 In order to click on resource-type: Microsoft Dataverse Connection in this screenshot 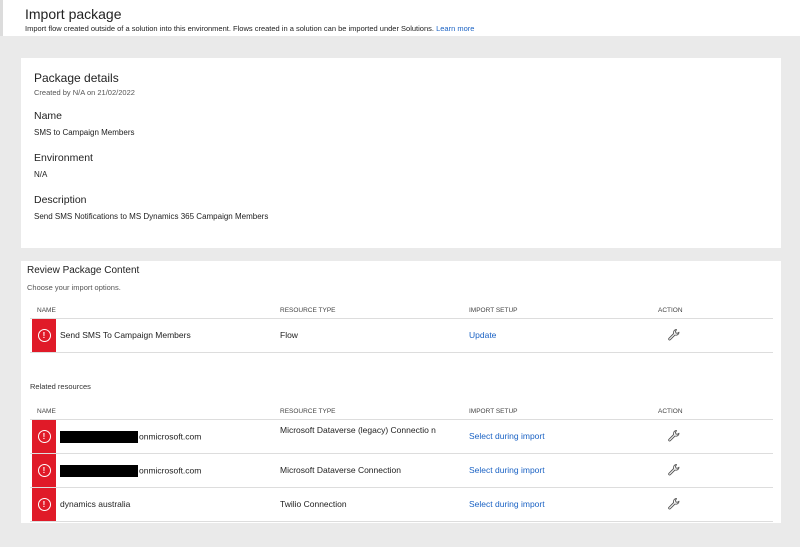, I will do `click(340, 470)`.